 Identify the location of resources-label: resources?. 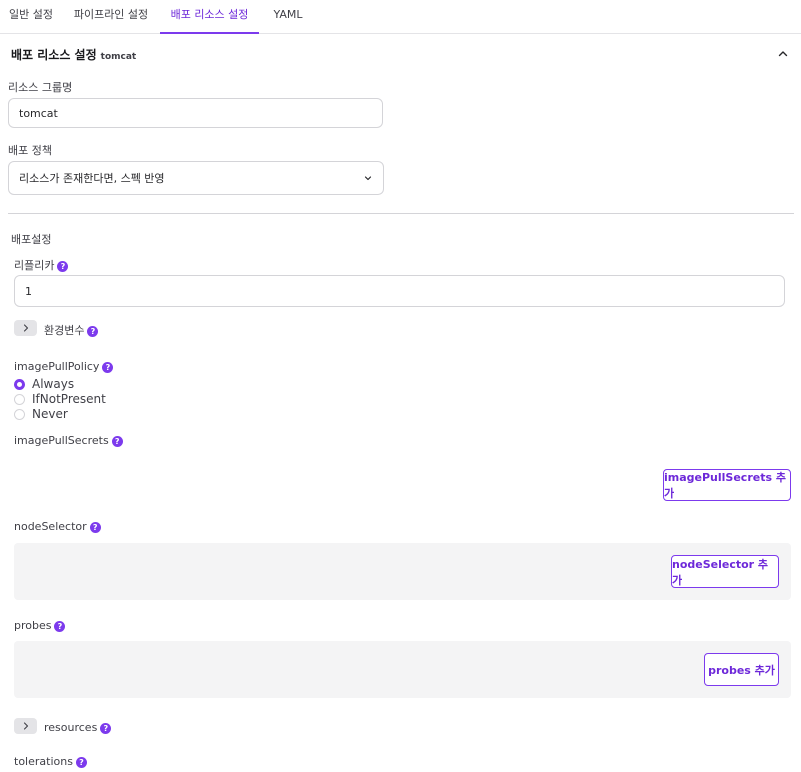
(78, 727).